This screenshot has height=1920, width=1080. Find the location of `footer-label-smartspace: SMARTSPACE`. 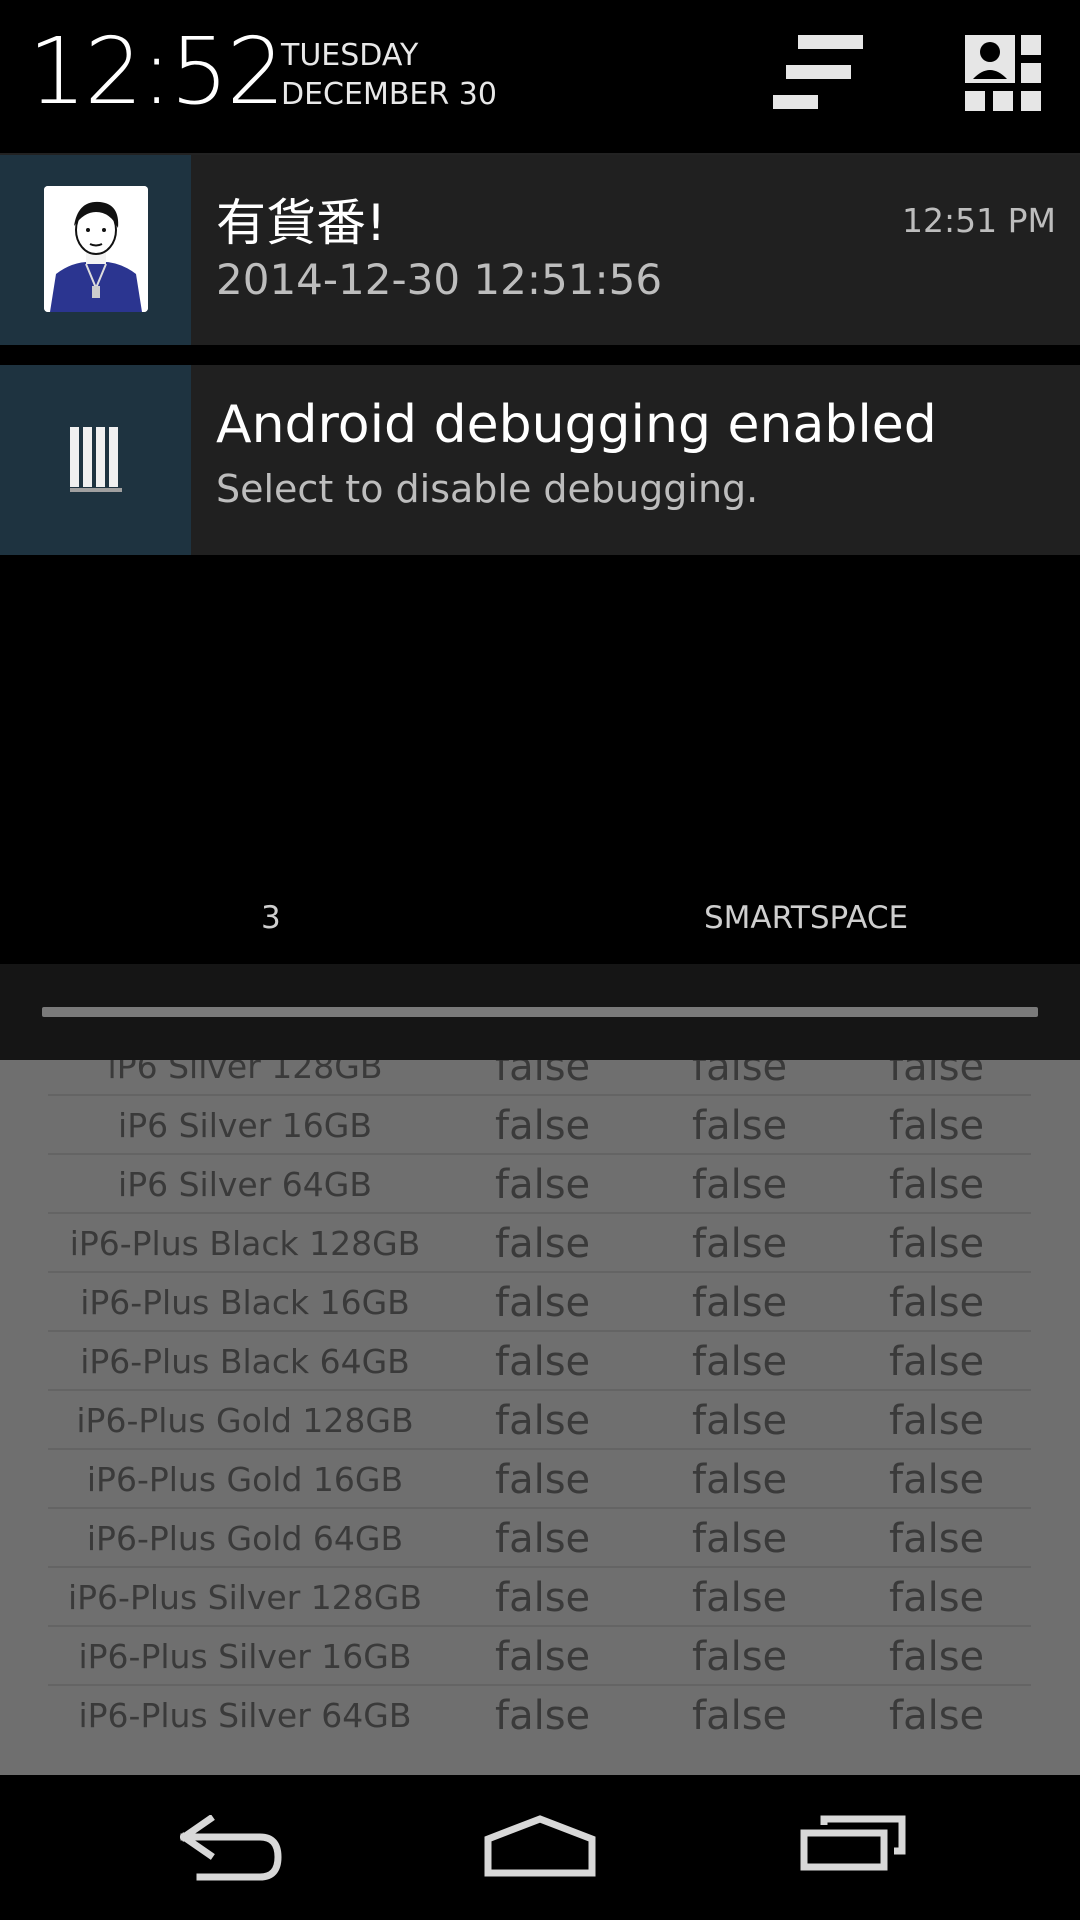

footer-label-smartspace: SMARTSPACE is located at coordinates (806, 918).